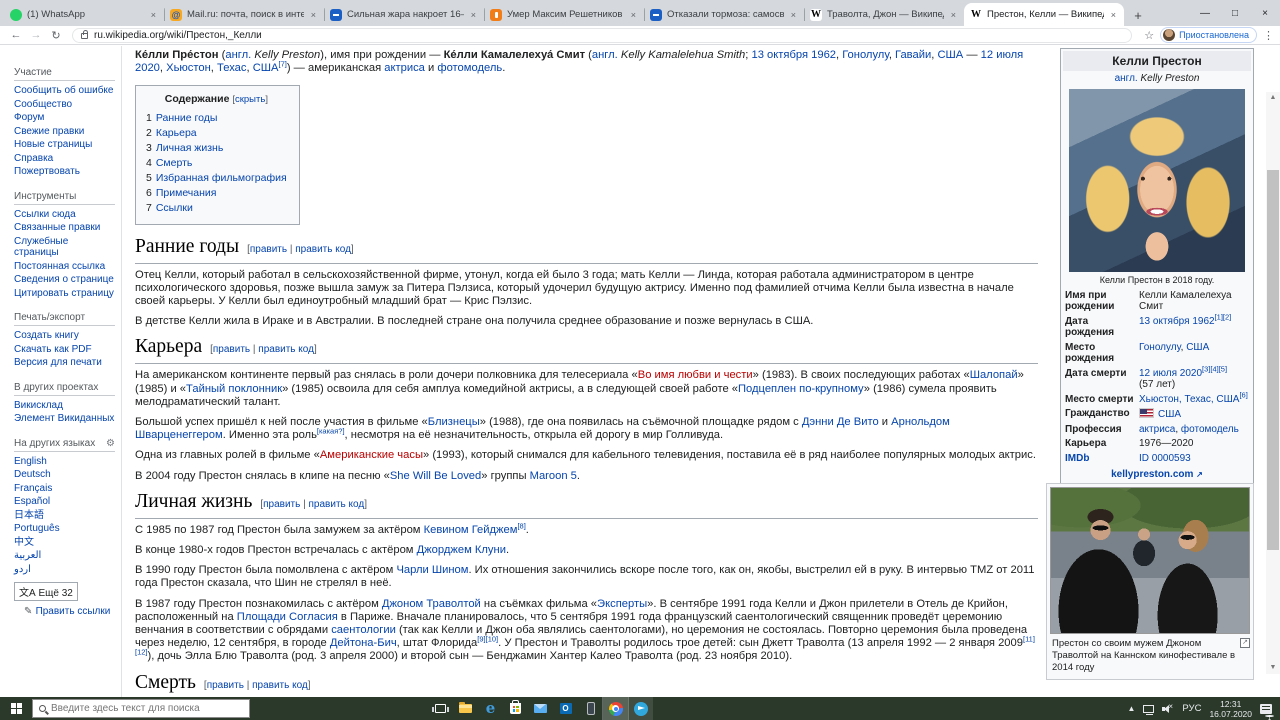  Describe the element at coordinates (1235, 13) in the screenshot. I see `maximize-button: □` at that location.